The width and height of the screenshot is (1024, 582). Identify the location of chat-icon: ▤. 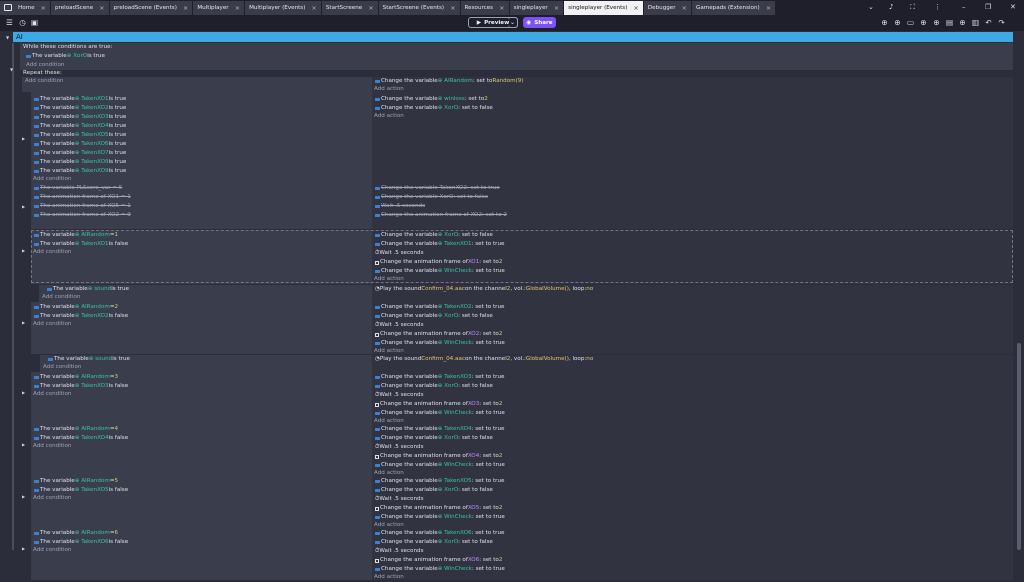
(949, 22).